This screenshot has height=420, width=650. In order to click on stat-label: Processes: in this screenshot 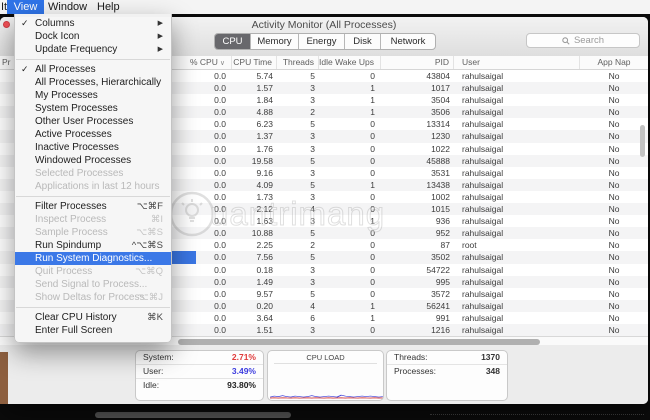, I will do `click(415, 371)`.